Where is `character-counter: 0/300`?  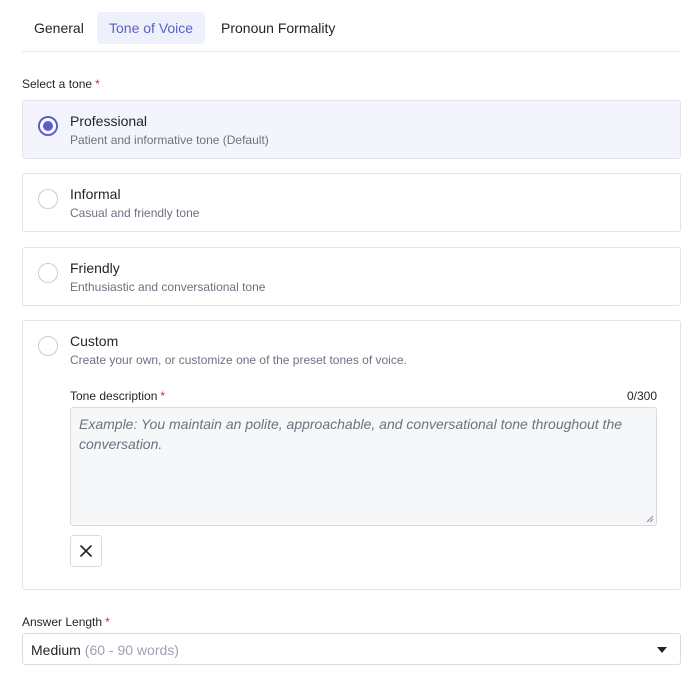 character-counter: 0/300 is located at coordinates (641, 396).